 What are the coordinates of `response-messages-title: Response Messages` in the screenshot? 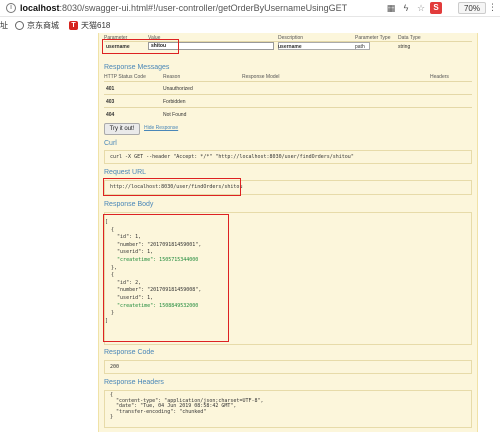 It's located at (137, 67).